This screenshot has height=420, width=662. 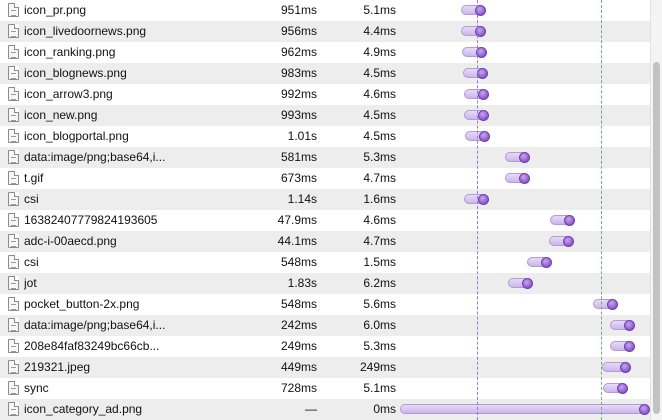 What do you see at coordinates (76, 136) in the screenshot?
I see `resource-name: icon_blogportal.png` at bounding box center [76, 136].